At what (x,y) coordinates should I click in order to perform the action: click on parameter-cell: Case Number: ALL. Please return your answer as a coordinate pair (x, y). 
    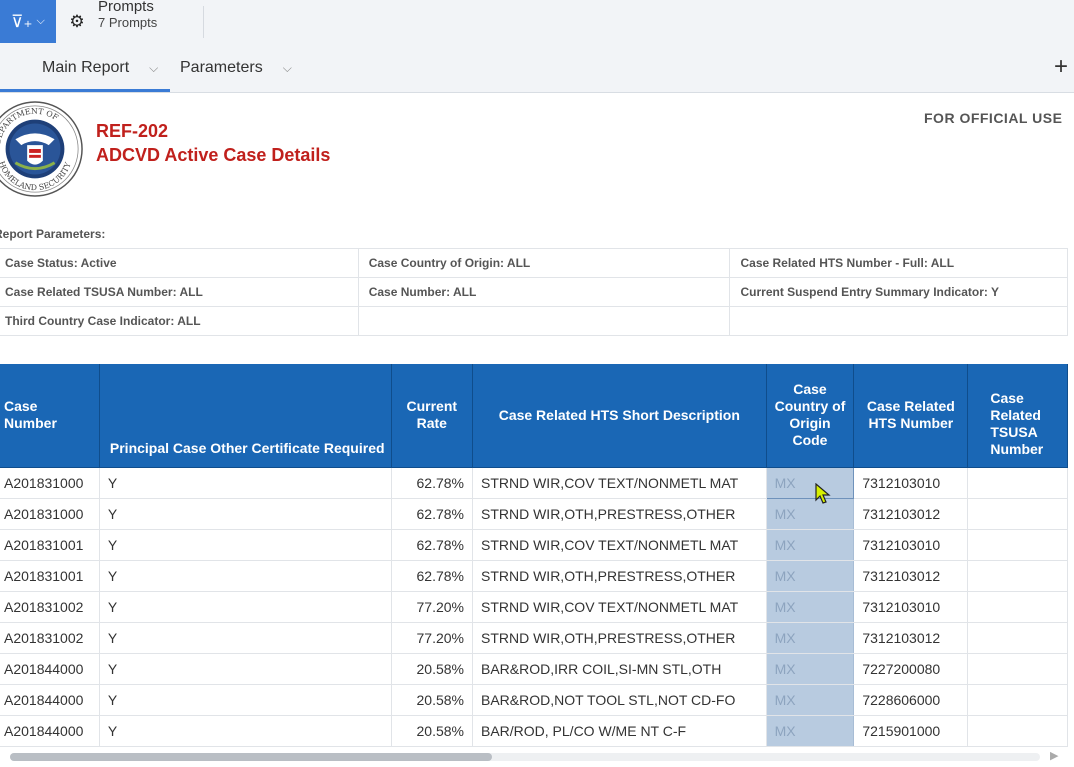
    Looking at the image, I should click on (544, 292).